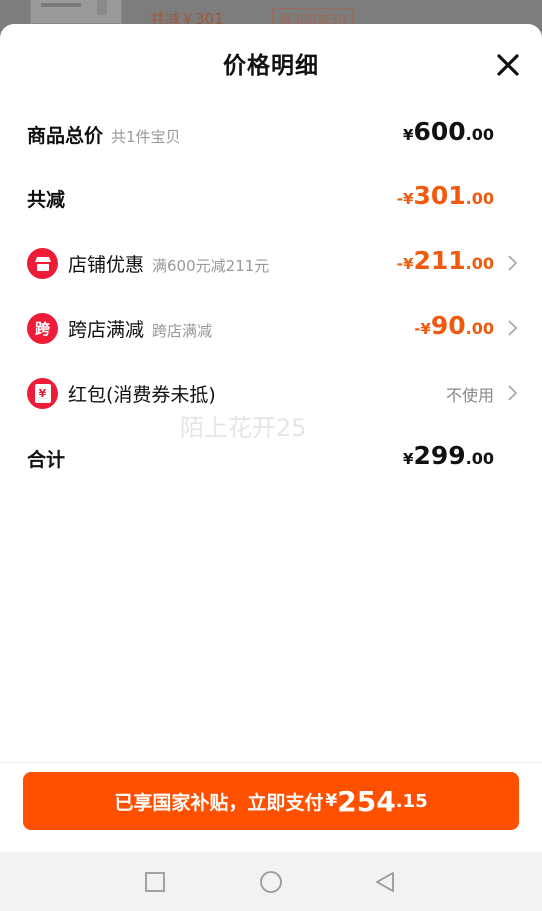 Image resolution: width=542 pixels, height=911 pixels. What do you see at coordinates (271, 459) in the screenshot?
I see `row-sum: 合计 ¥299.00` at bounding box center [271, 459].